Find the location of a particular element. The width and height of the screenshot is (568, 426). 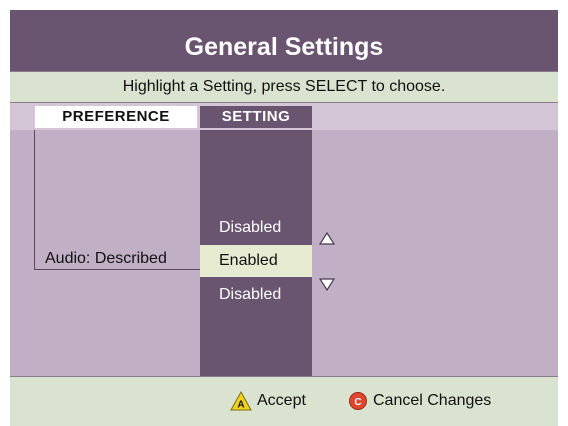

cancel-changes-button: C Cancel Changes is located at coordinates (419, 401).